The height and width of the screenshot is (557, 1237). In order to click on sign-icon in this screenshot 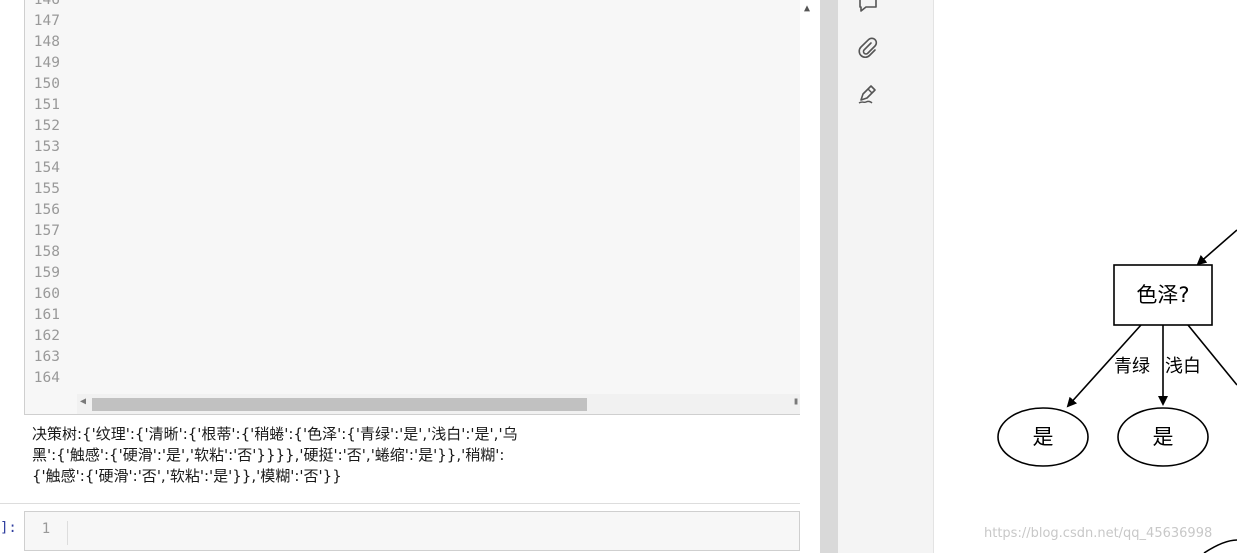, I will do `click(868, 94)`.